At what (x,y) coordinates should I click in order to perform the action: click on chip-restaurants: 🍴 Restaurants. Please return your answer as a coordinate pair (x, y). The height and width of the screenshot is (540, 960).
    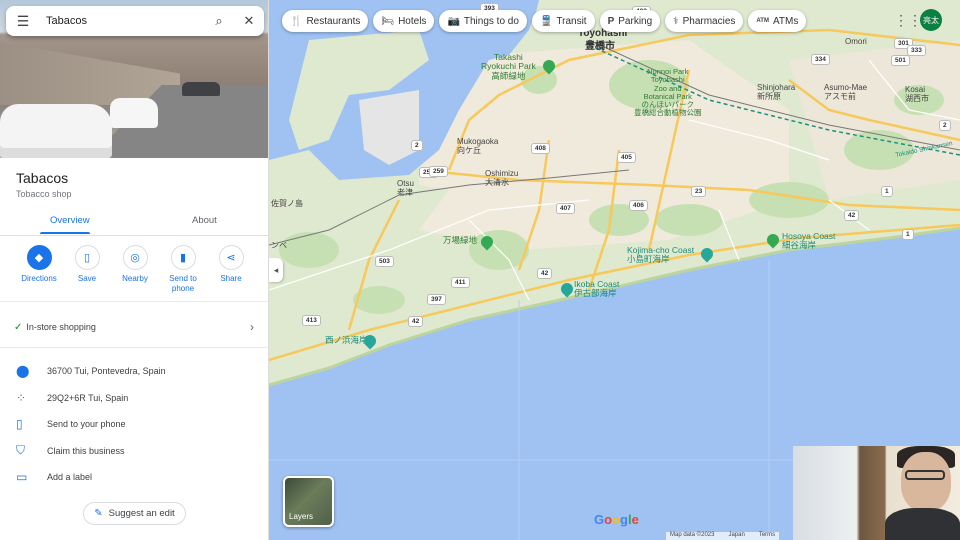
    Looking at the image, I should click on (325, 21).